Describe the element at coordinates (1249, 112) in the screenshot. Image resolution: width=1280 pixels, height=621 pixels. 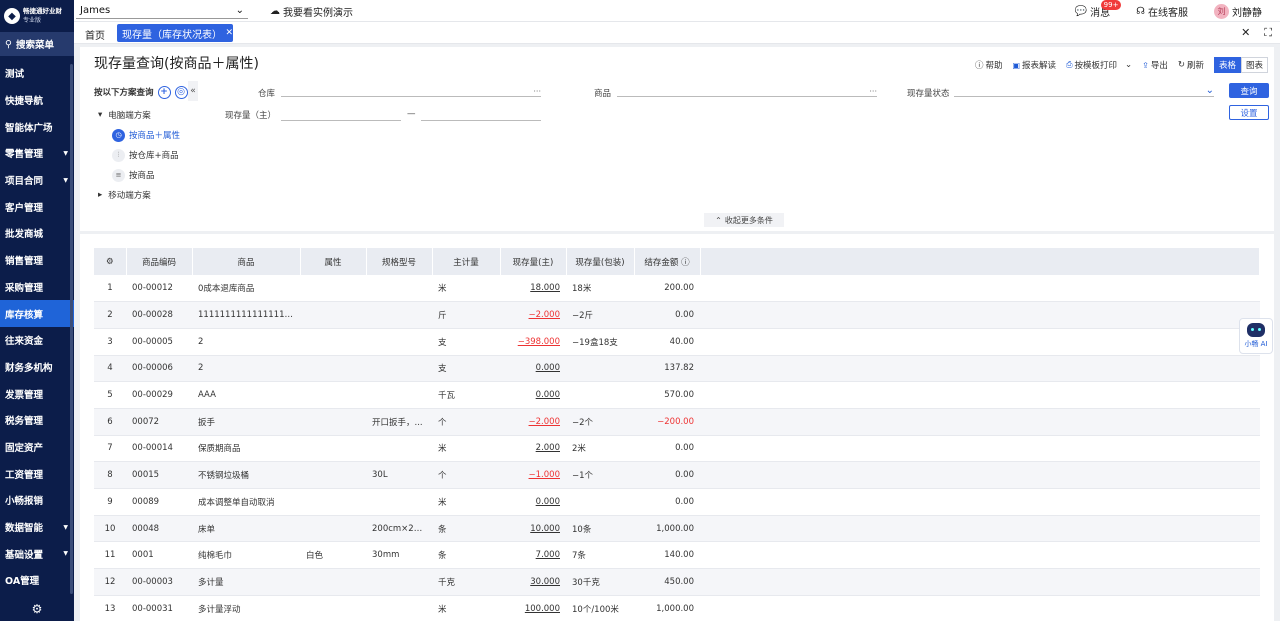
I see `settings-button: 设置` at that location.